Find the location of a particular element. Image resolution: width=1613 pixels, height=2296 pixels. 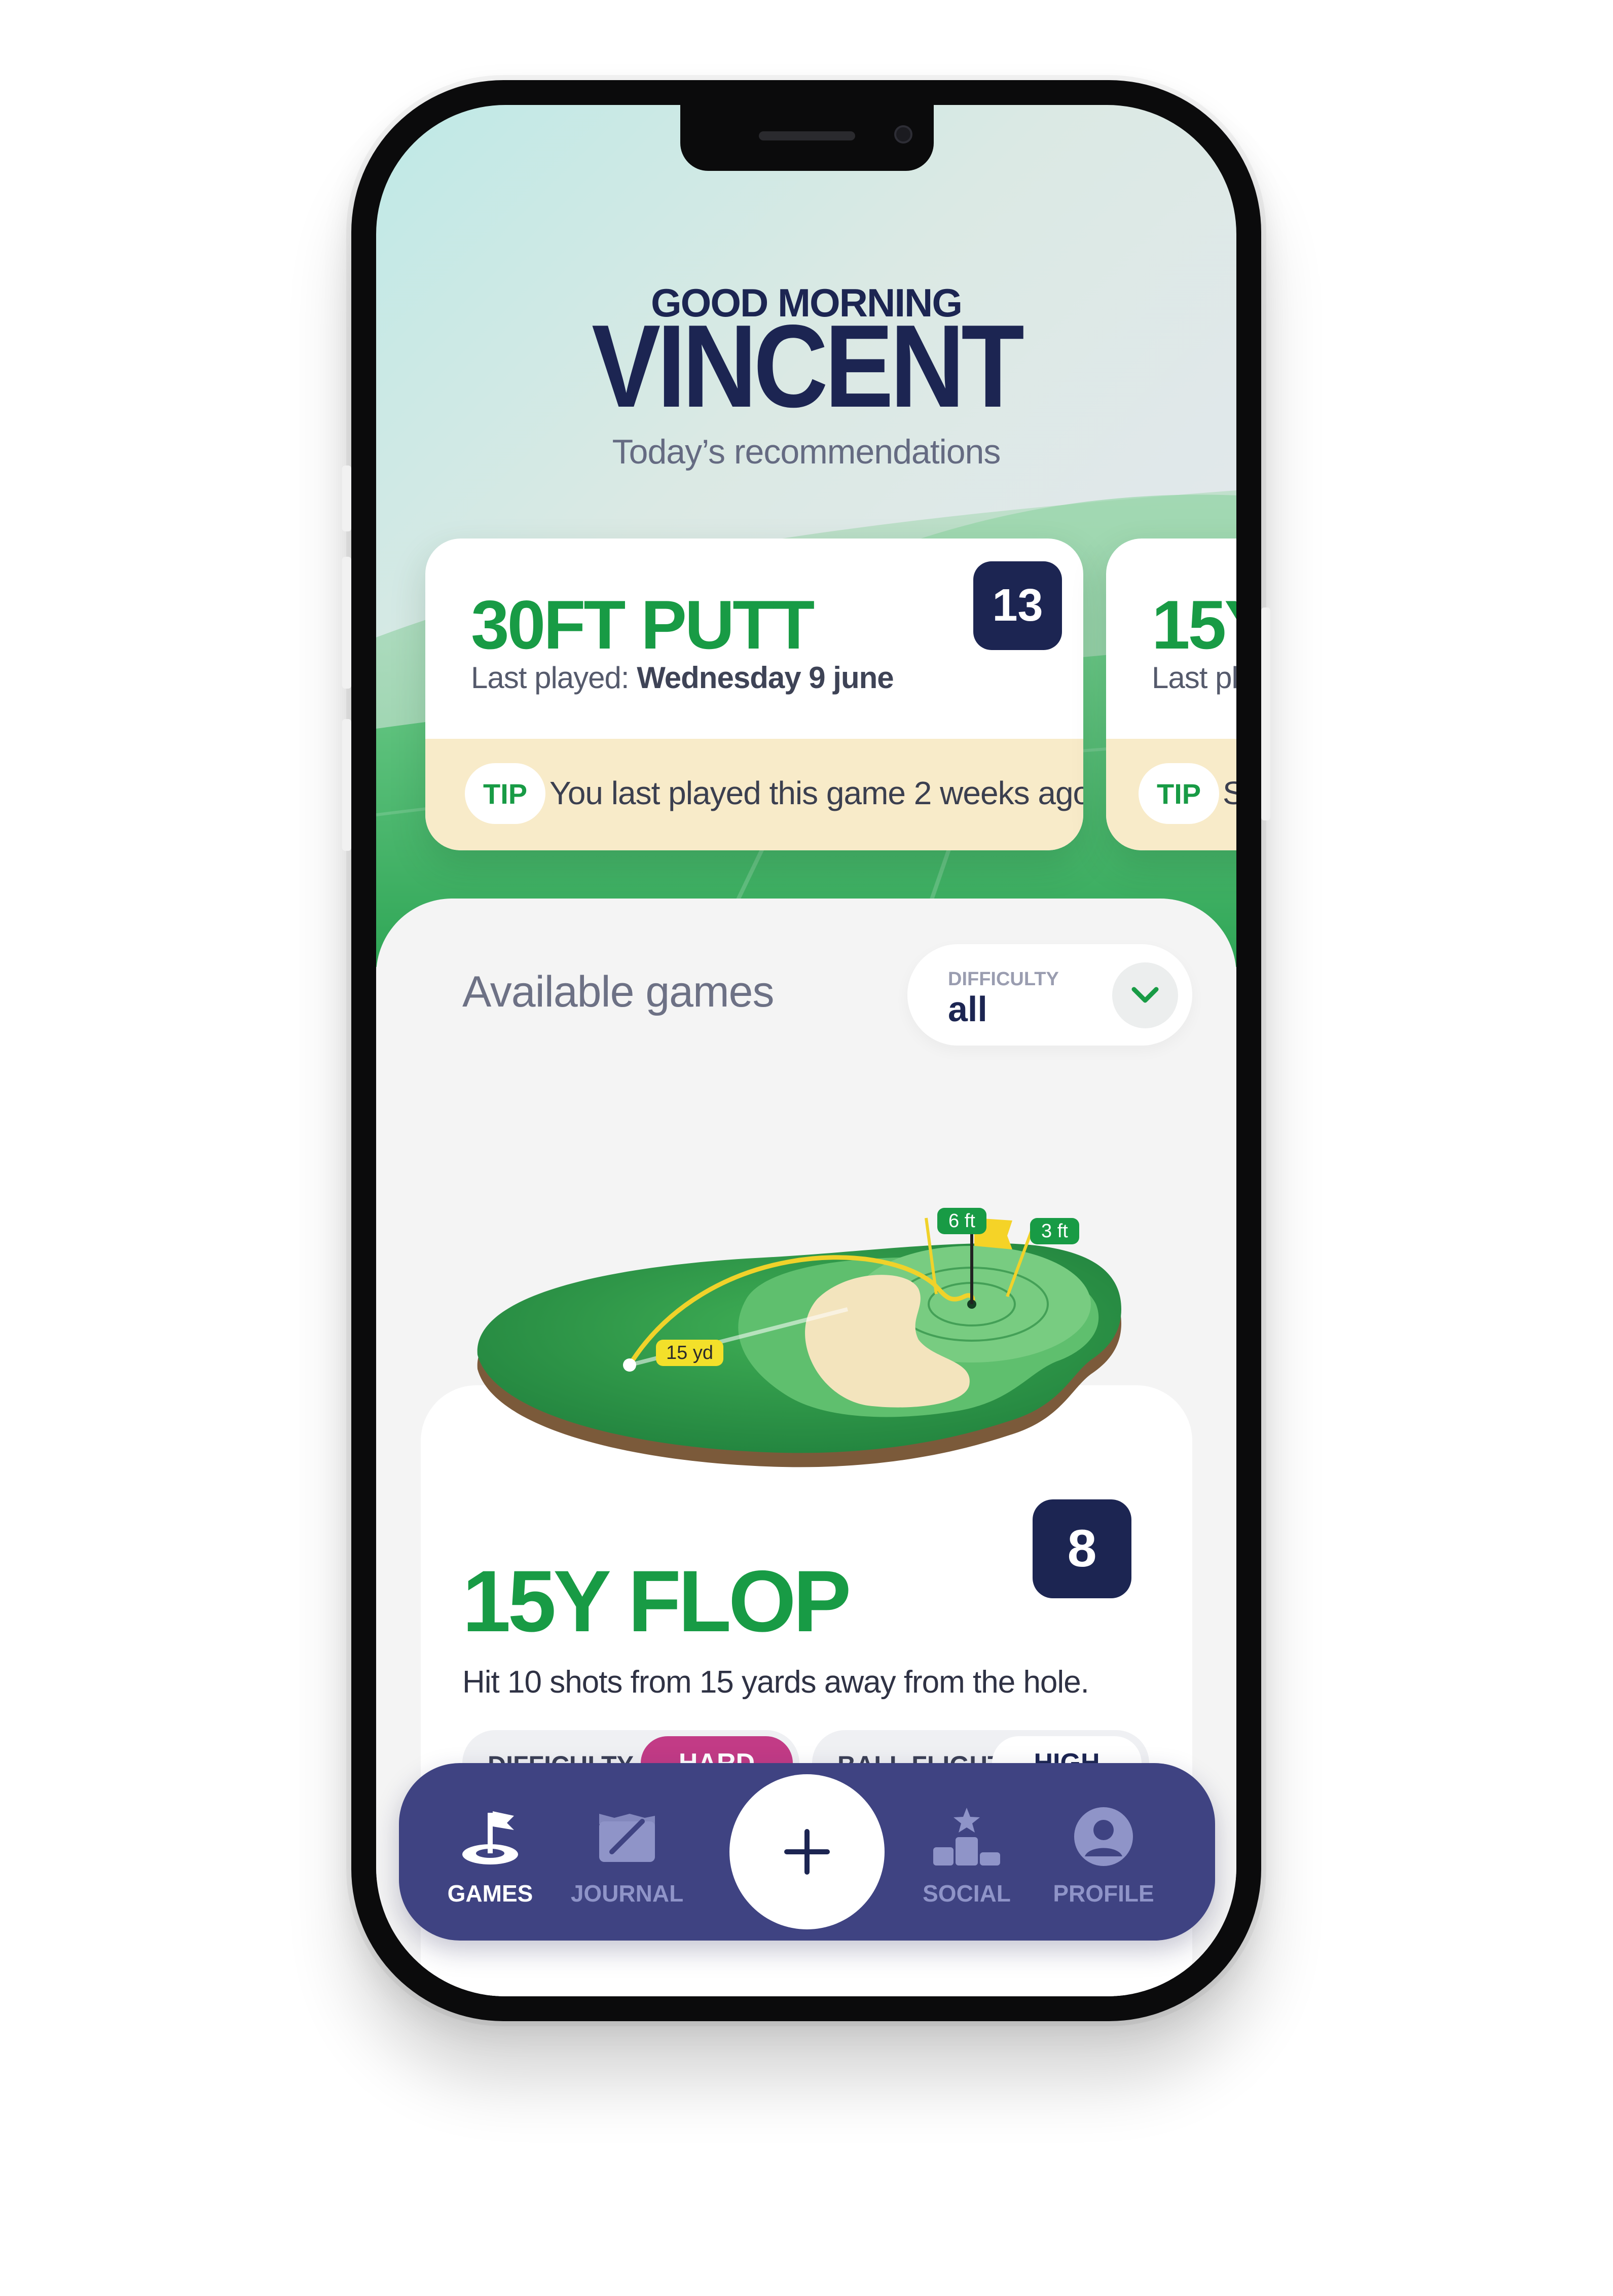

recommendation-card-next: 15Y Last pla TIP S is located at coordinates (1171, 694).